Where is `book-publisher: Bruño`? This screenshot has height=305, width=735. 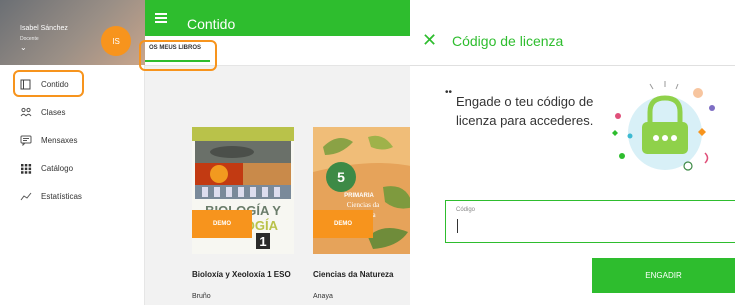
book-publisher: Bruño is located at coordinates (201, 296).